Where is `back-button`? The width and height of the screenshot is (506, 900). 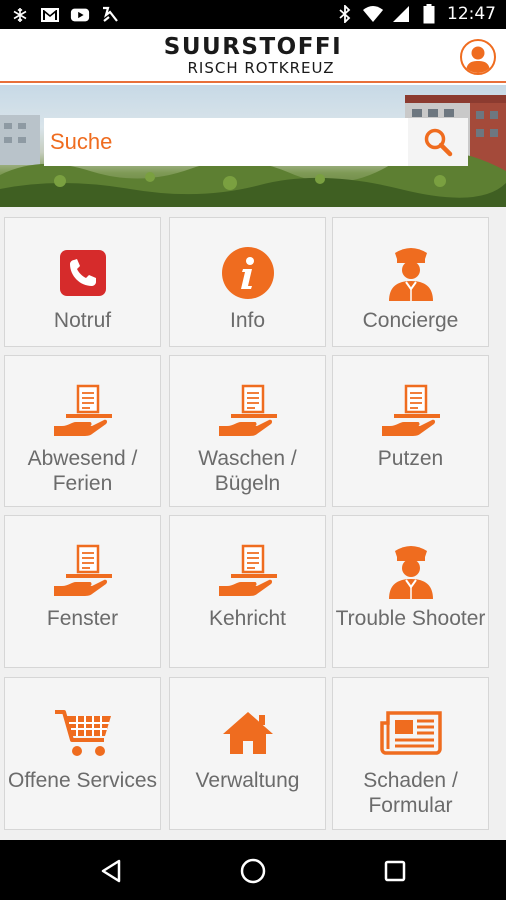 back-button is located at coordinates (111, 871).